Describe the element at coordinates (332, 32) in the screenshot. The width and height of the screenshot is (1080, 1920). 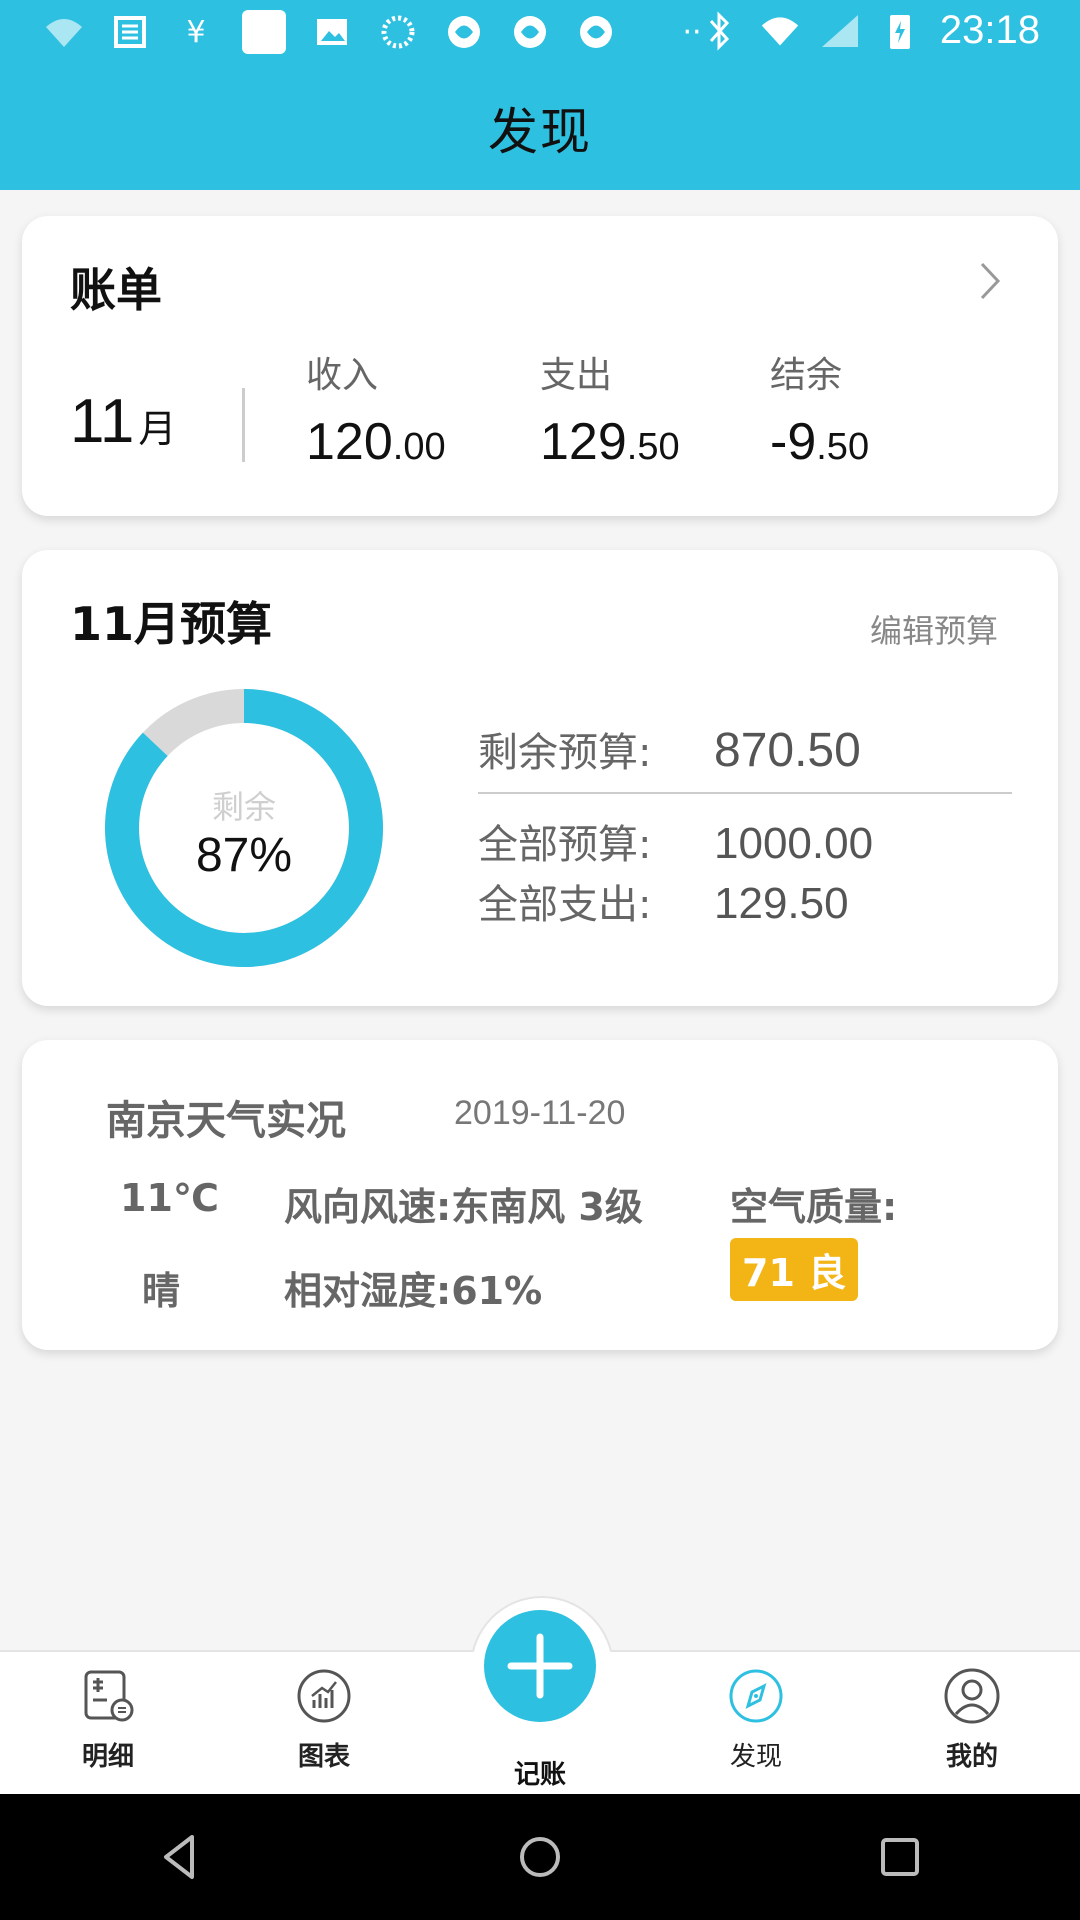
I see `image-icon` at that location.